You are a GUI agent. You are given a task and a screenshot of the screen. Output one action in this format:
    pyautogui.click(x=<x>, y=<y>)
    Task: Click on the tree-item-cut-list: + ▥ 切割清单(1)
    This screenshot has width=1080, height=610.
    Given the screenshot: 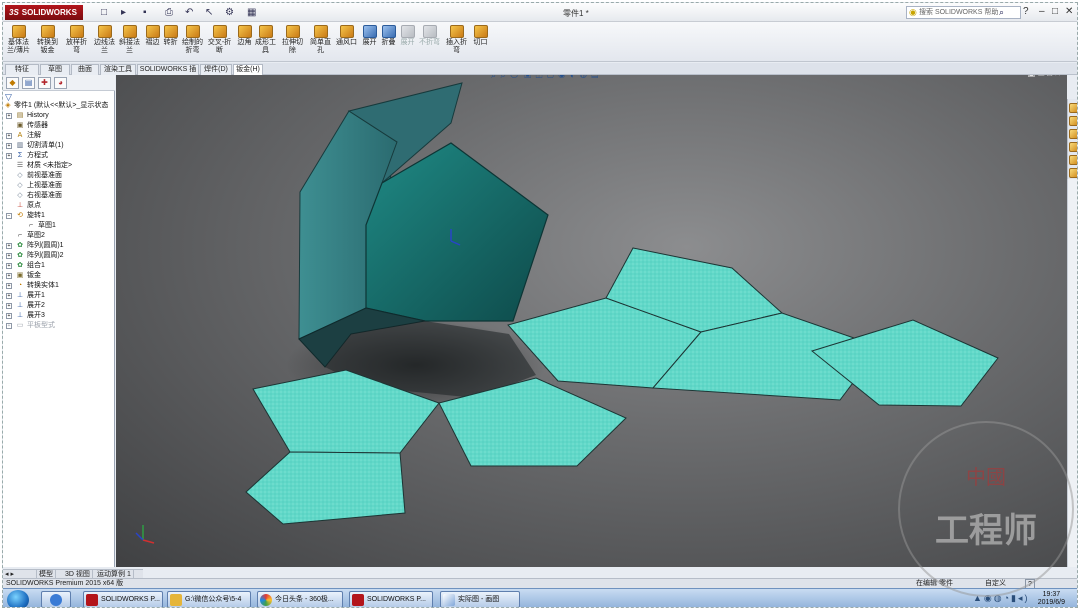 What is the action you would take?
    pyautogui.click(x=60, y=146)
    